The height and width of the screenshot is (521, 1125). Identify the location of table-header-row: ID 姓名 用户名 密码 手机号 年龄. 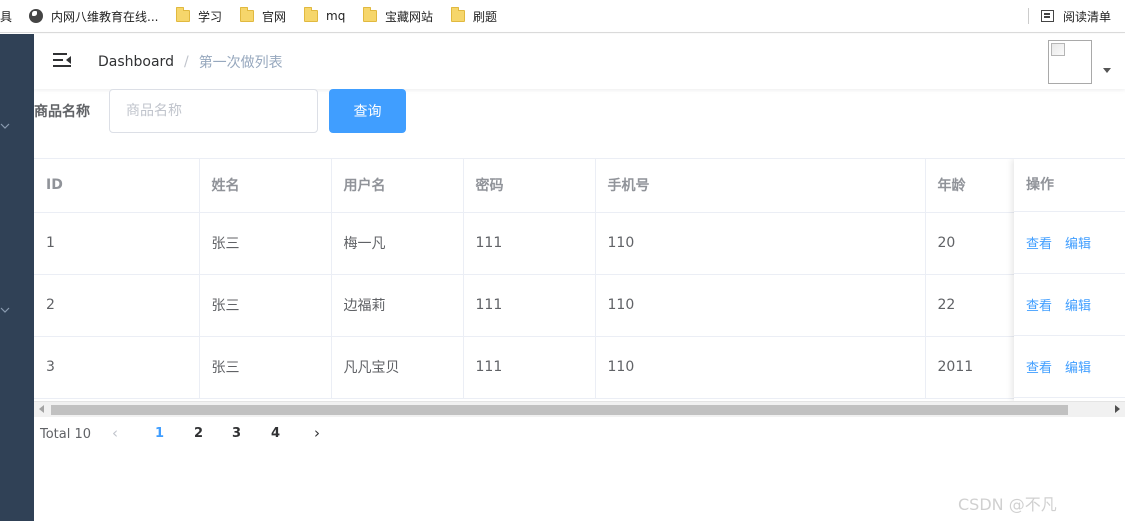
(524, 186).